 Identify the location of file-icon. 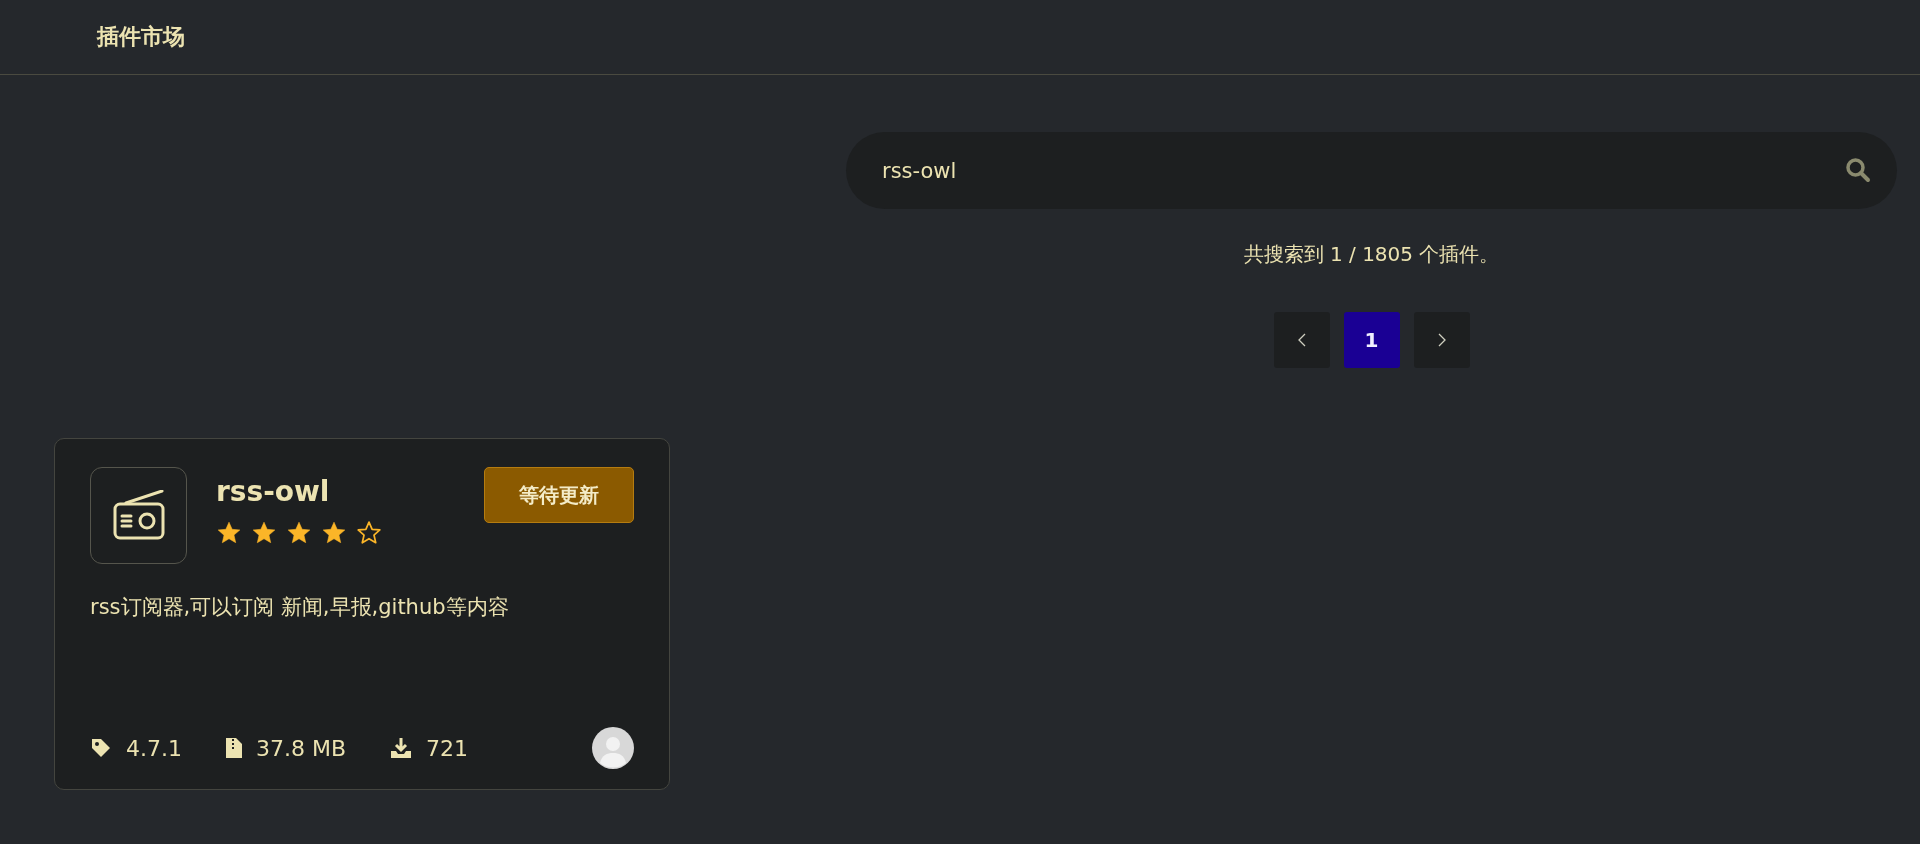
(234, 748).